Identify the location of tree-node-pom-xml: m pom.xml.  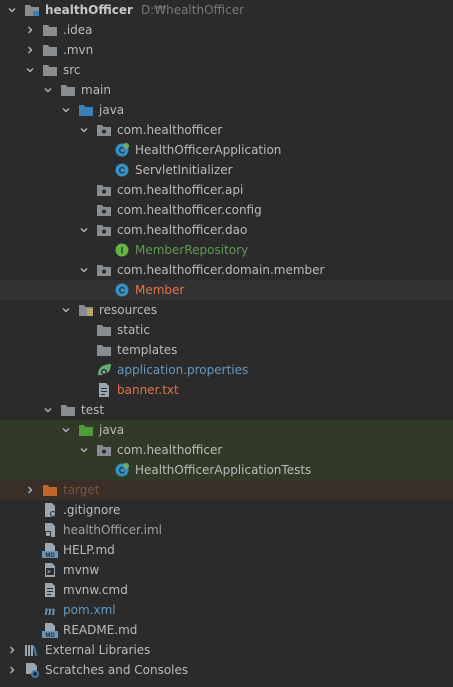
(226, 610).